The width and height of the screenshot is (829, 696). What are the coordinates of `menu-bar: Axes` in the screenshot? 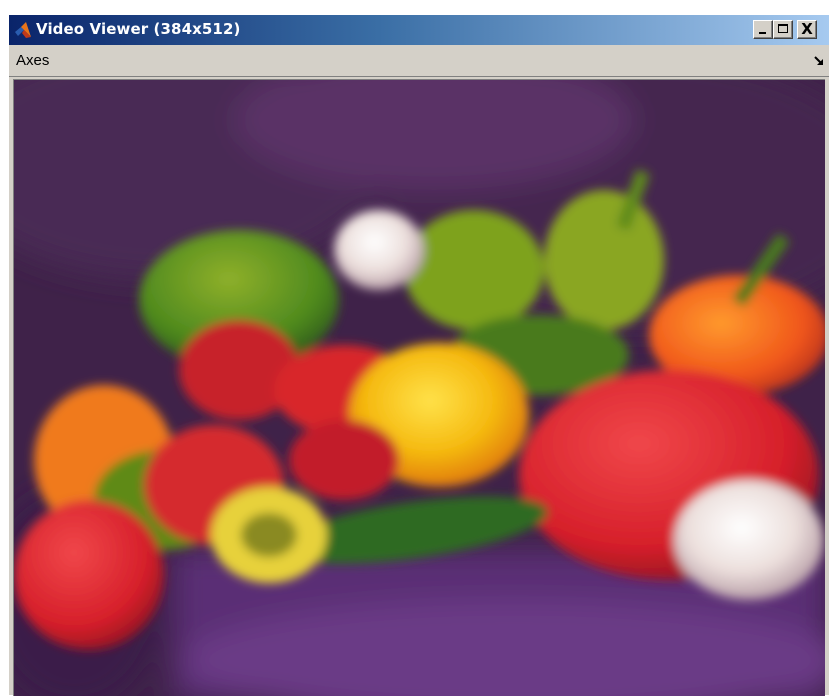 It's located at (419, 61).